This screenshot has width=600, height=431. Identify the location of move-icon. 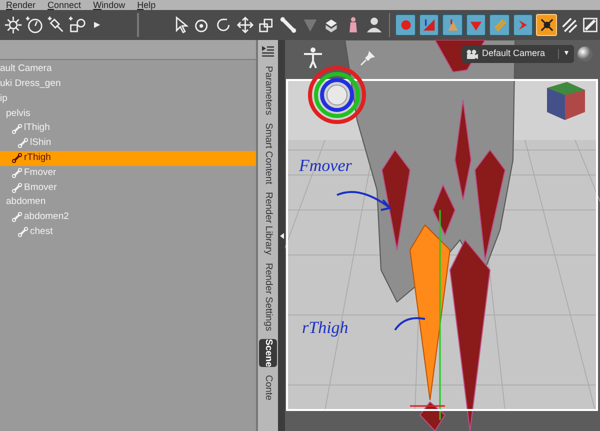
(245, 25).